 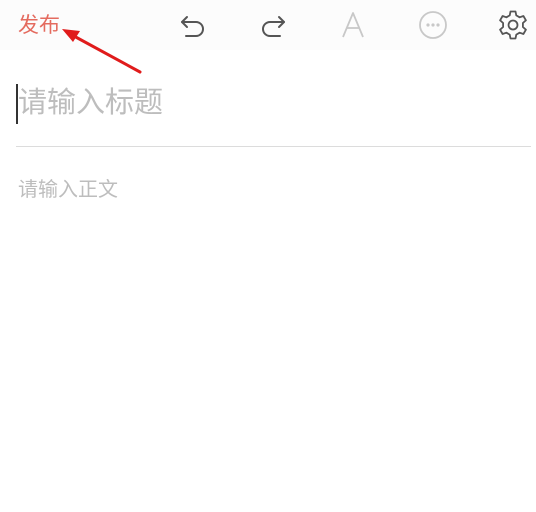 I want to click on font-icon-graphic, so click(x=353, y=25).